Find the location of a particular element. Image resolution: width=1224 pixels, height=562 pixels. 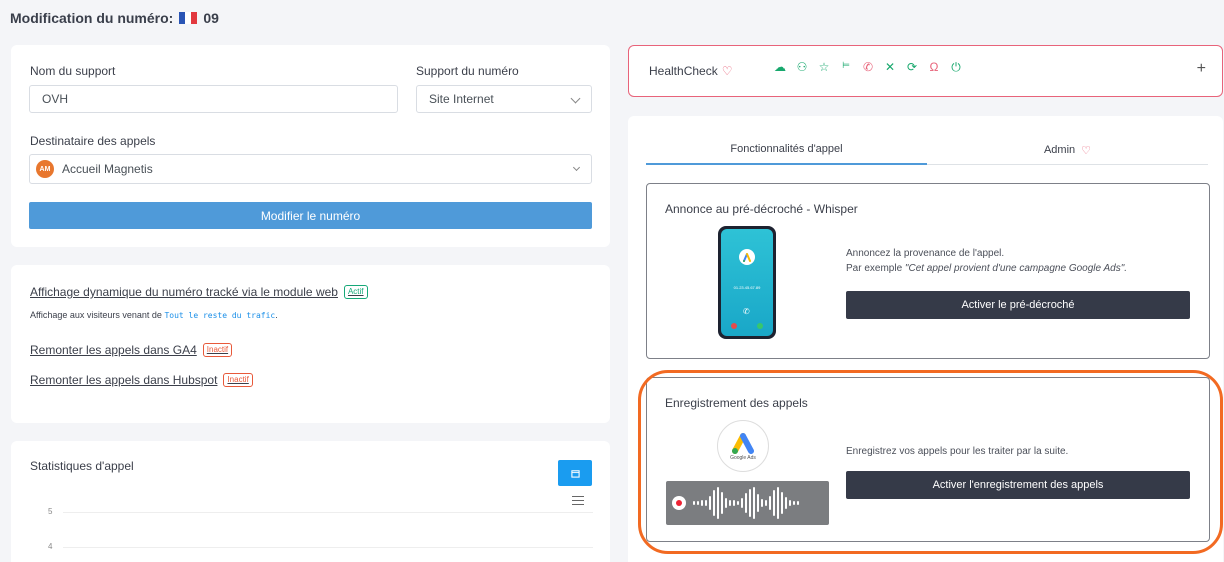

hubspot-link: Remonter les appels dans Hubspot Inactif is located at coordinates (141, 380).